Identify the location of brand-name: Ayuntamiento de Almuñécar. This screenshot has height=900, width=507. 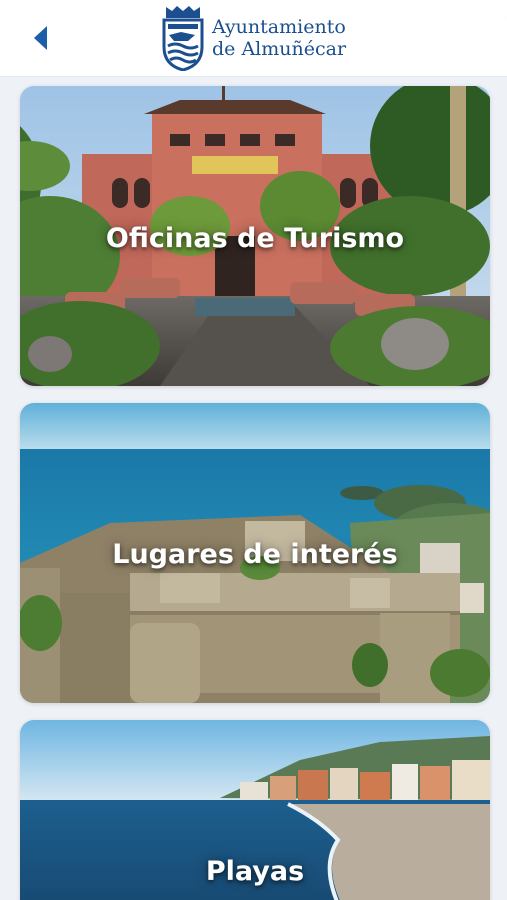
(279, 38).